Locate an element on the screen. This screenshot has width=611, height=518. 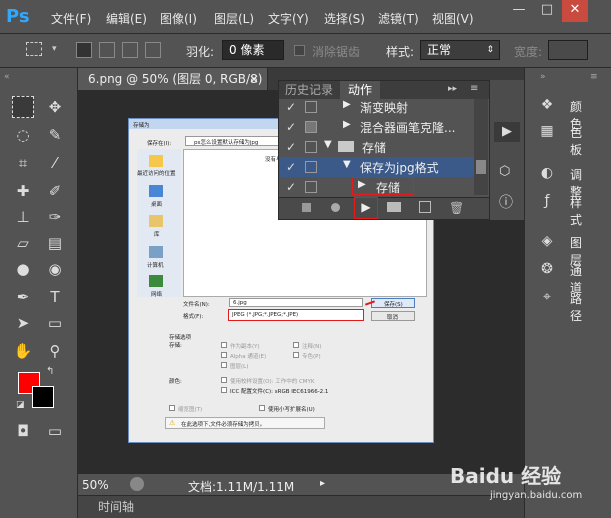
crop-icon: ⌗ is located at coordinates (23, 163).